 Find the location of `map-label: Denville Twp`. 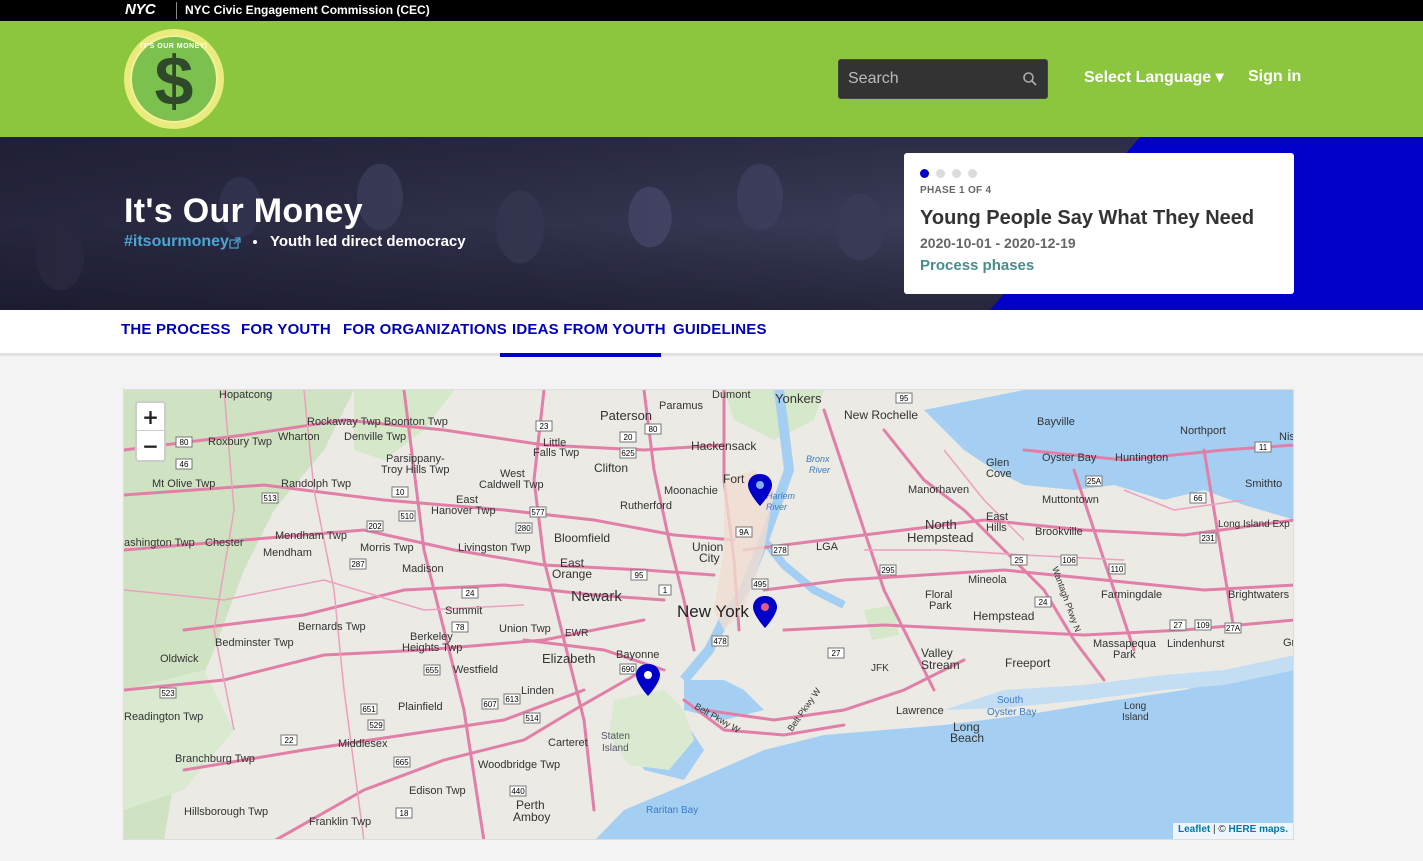

map-label: Denville Twp is located at coordinates (375, 437).